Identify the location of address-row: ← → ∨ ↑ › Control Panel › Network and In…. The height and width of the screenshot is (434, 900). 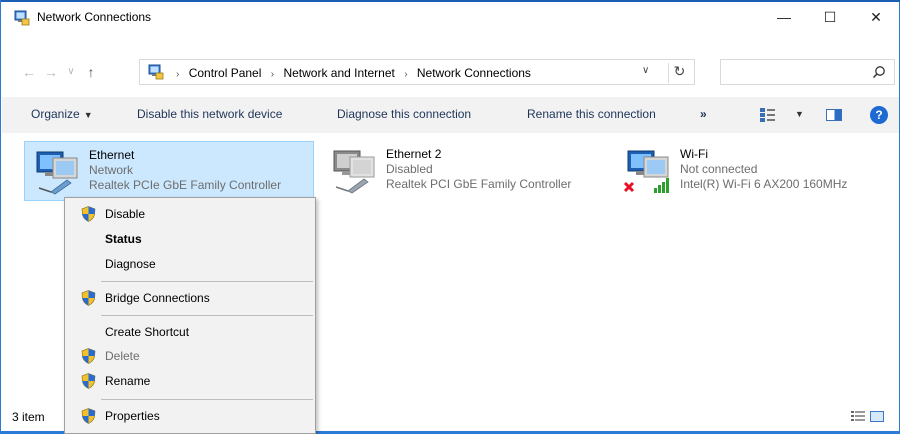
(450, 72).